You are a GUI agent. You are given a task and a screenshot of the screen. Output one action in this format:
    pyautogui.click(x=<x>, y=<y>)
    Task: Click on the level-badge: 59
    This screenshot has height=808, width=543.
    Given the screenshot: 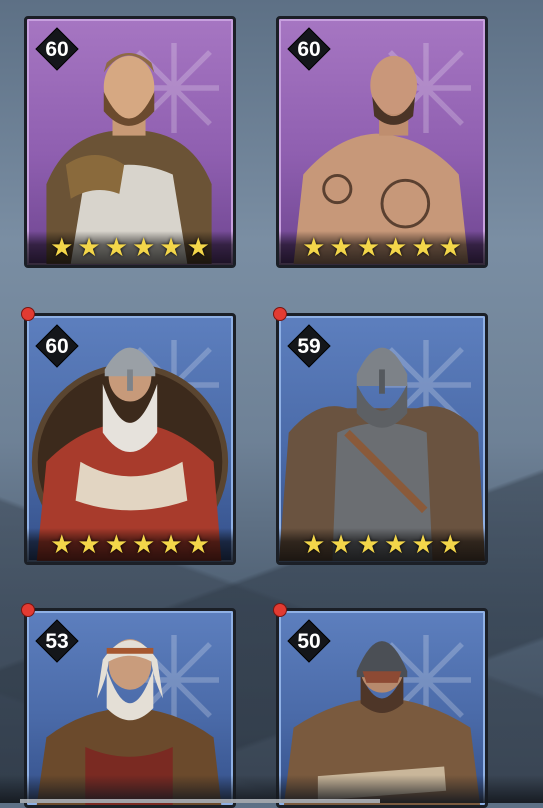 What is the action you would take?
    pyautogui.click(x=309, y=346)
    